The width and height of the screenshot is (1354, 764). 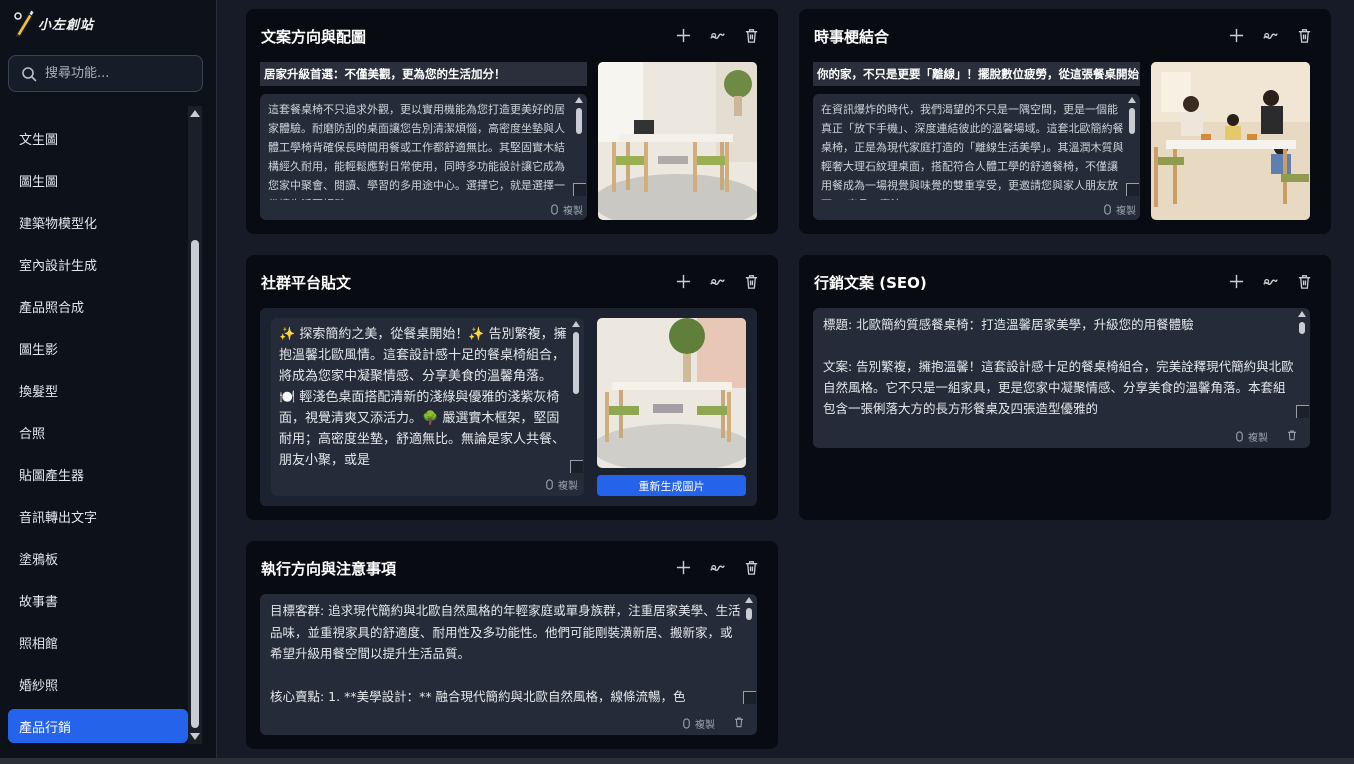 What do you see at coordinates (976, 74) in the screenshot?
I see `headline-field: 你的家，不只是更要「離線」！擺脫數位疲勞，從這張餐桌開始` at bounding box center [976, 74].